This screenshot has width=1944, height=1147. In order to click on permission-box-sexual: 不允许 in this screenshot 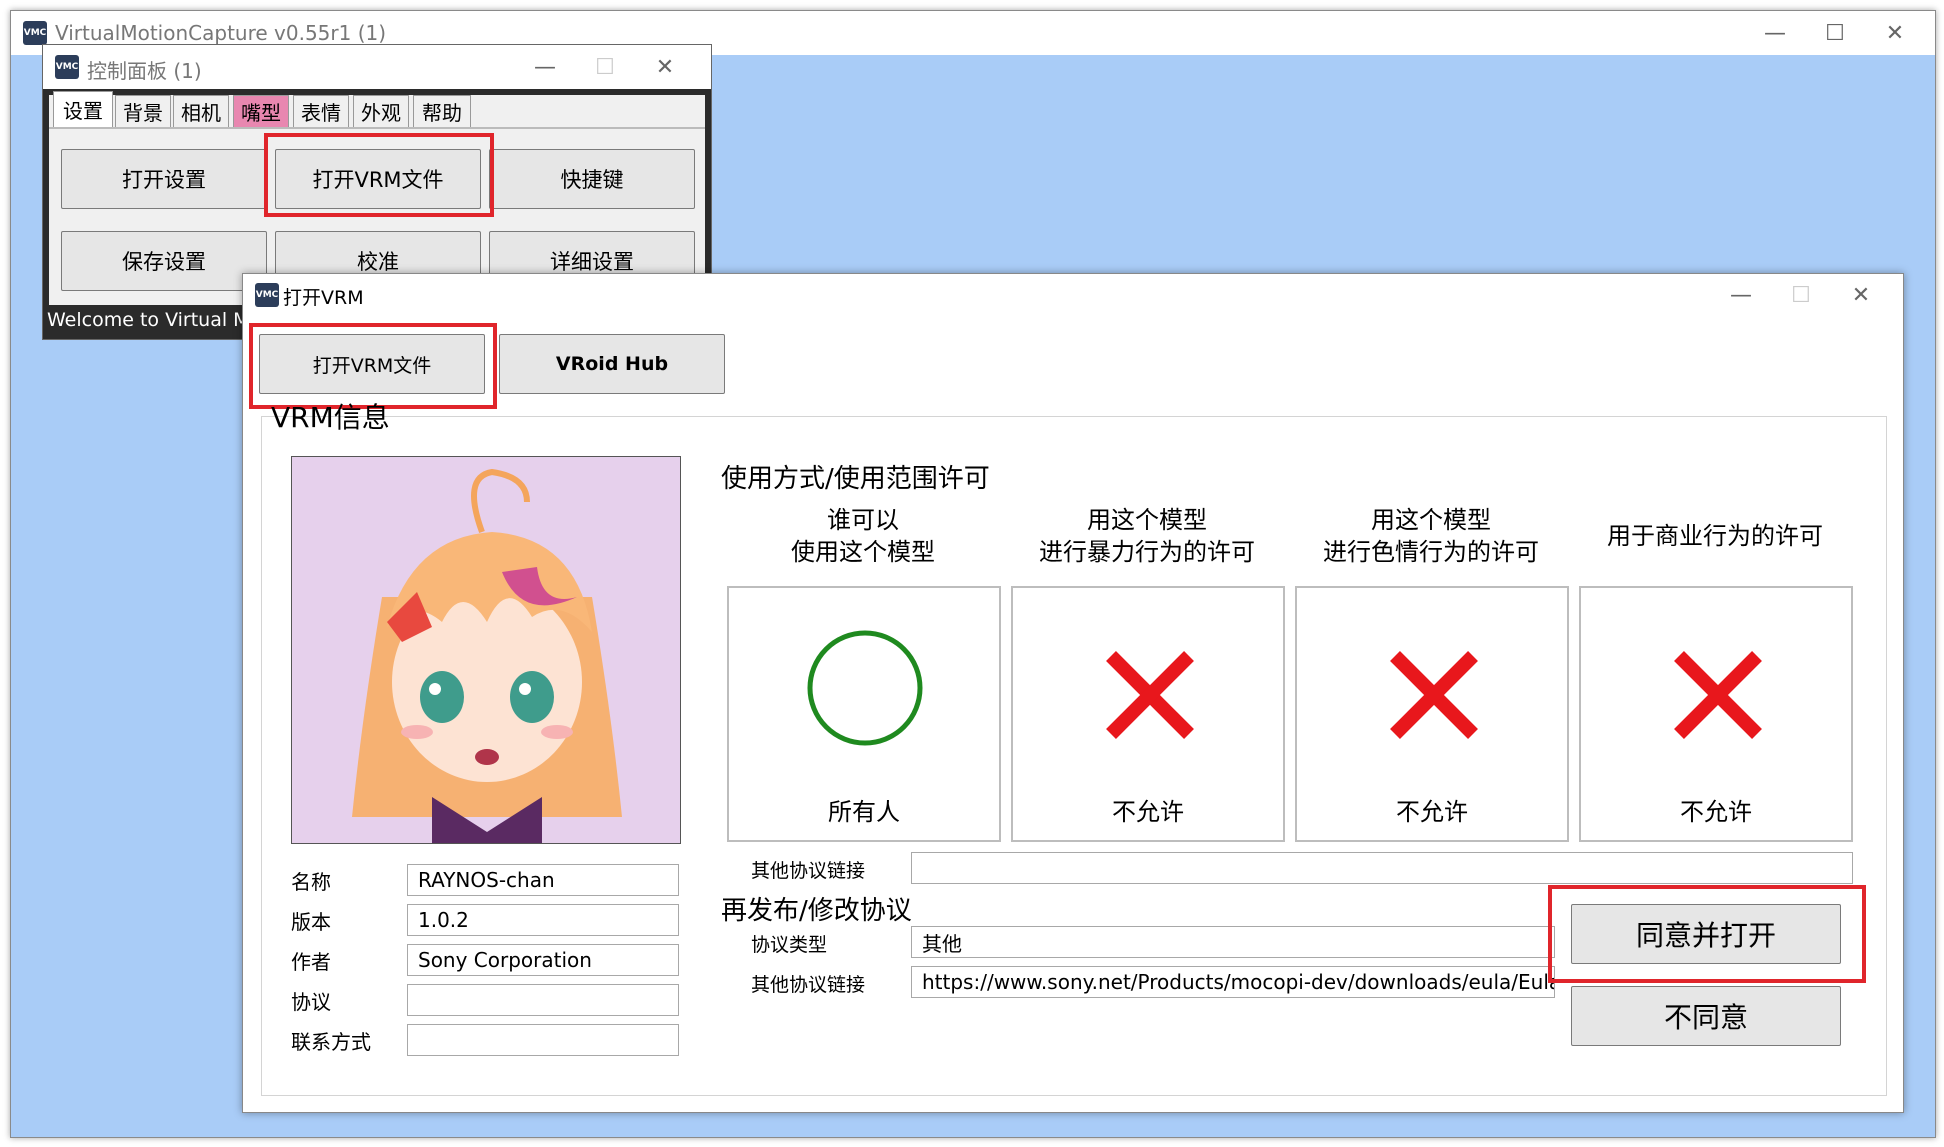, I will do `click(1432, 714)`.